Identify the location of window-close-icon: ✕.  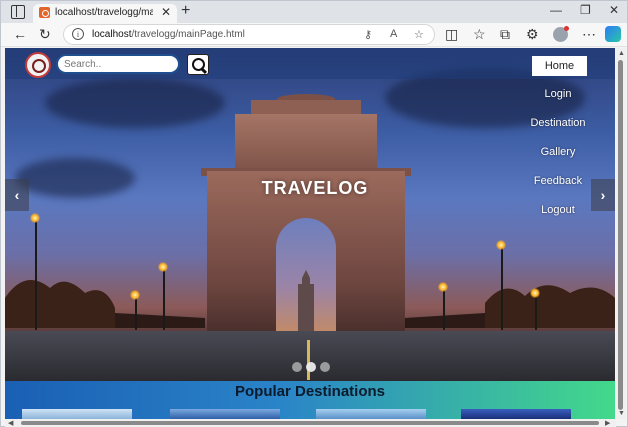
(614, 10).